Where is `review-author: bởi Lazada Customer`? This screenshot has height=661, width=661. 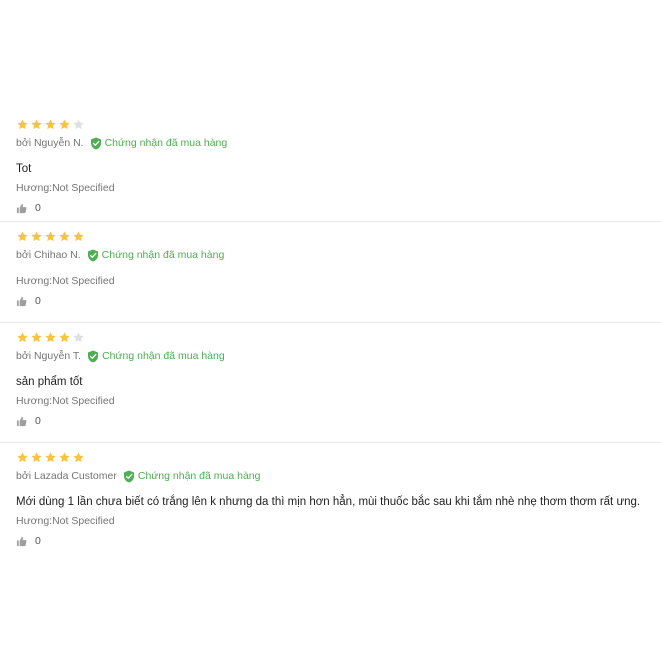
review-author: bởi Lazada Customer is located at coordinates (66, 476).